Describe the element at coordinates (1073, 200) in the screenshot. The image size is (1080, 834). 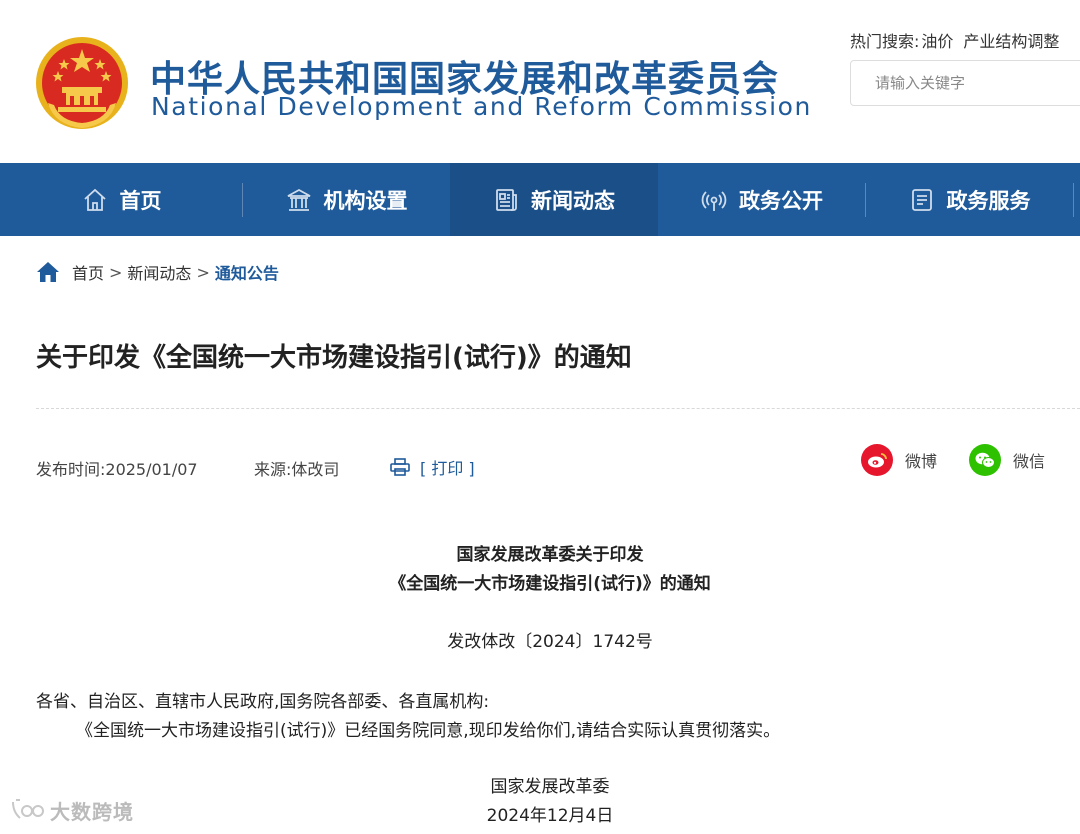
I see `nav-divider` at that location.